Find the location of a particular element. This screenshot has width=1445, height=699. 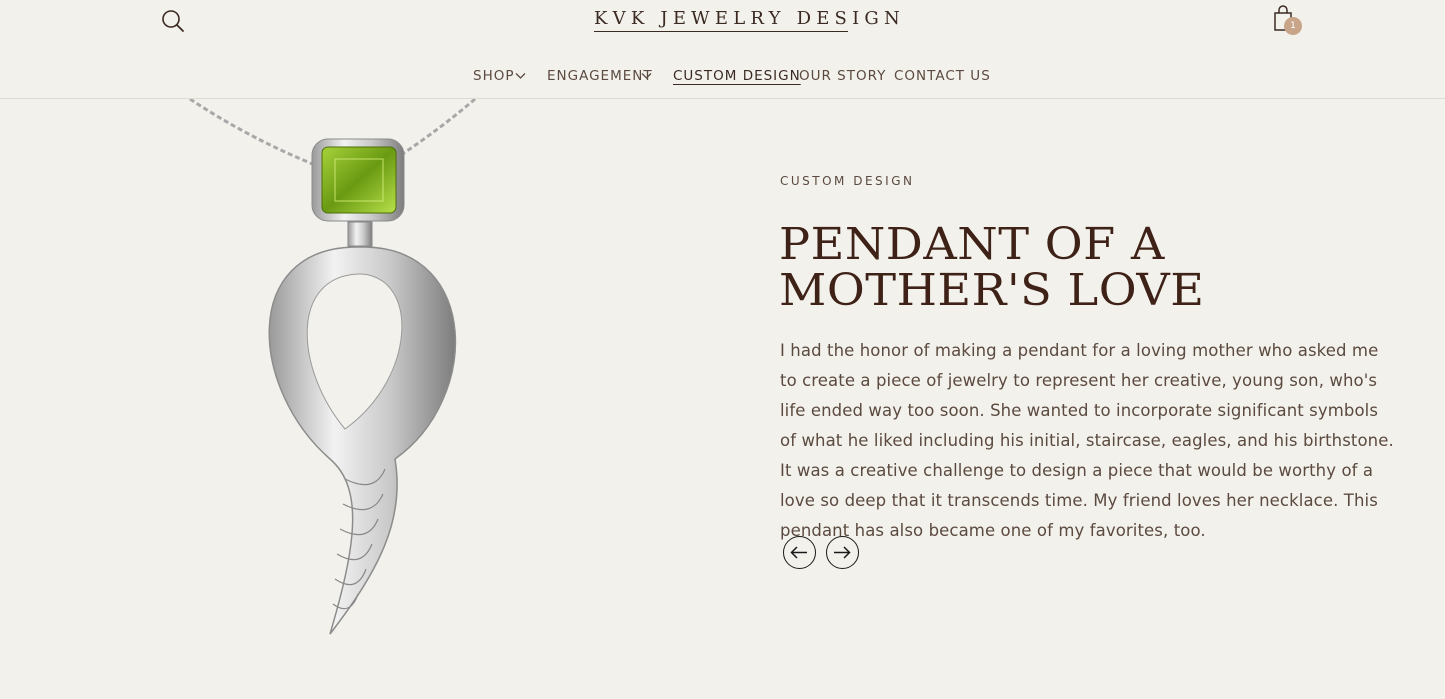

cart-count-badge: 1 is located at coordinates (1293, 26).